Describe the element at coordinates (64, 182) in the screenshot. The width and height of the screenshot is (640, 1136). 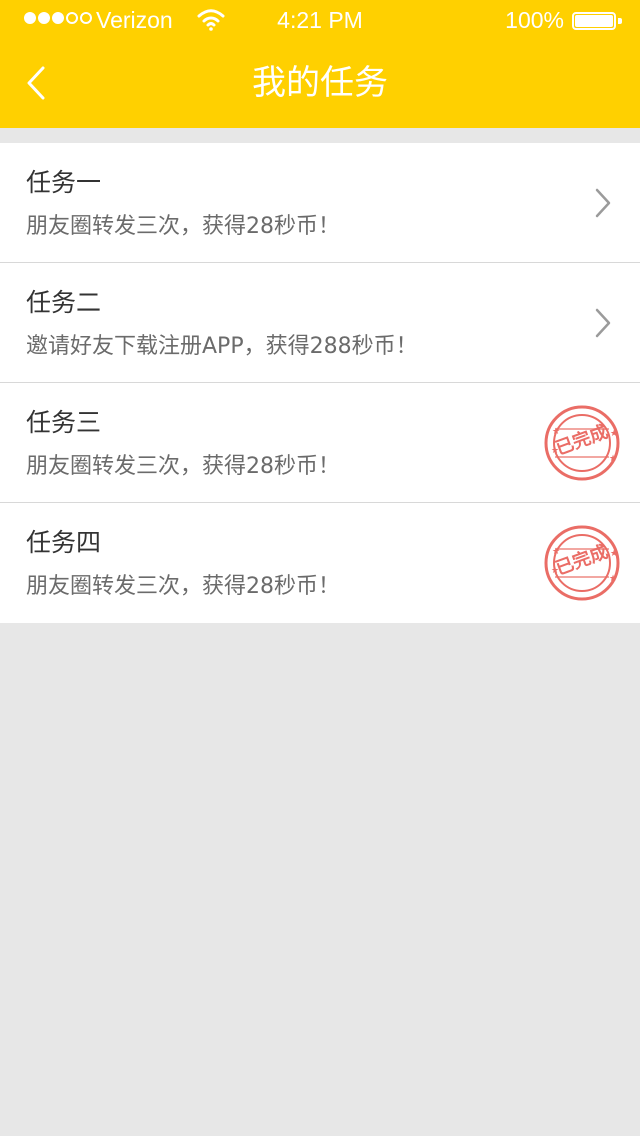
I see `task-title: 任务一` at that location.